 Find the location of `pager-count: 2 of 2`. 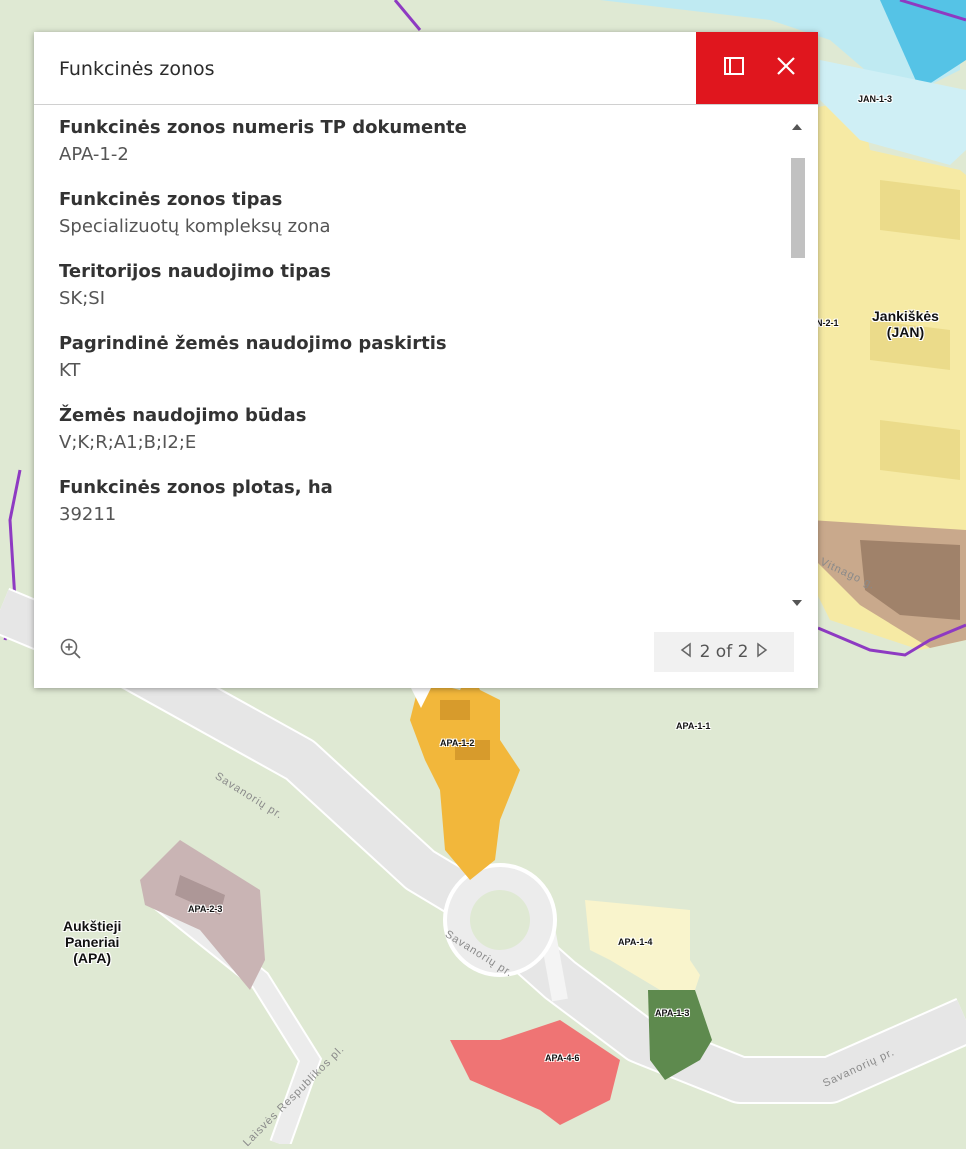

pager-count: 2 of 2 is located at coordinates (724, 652).